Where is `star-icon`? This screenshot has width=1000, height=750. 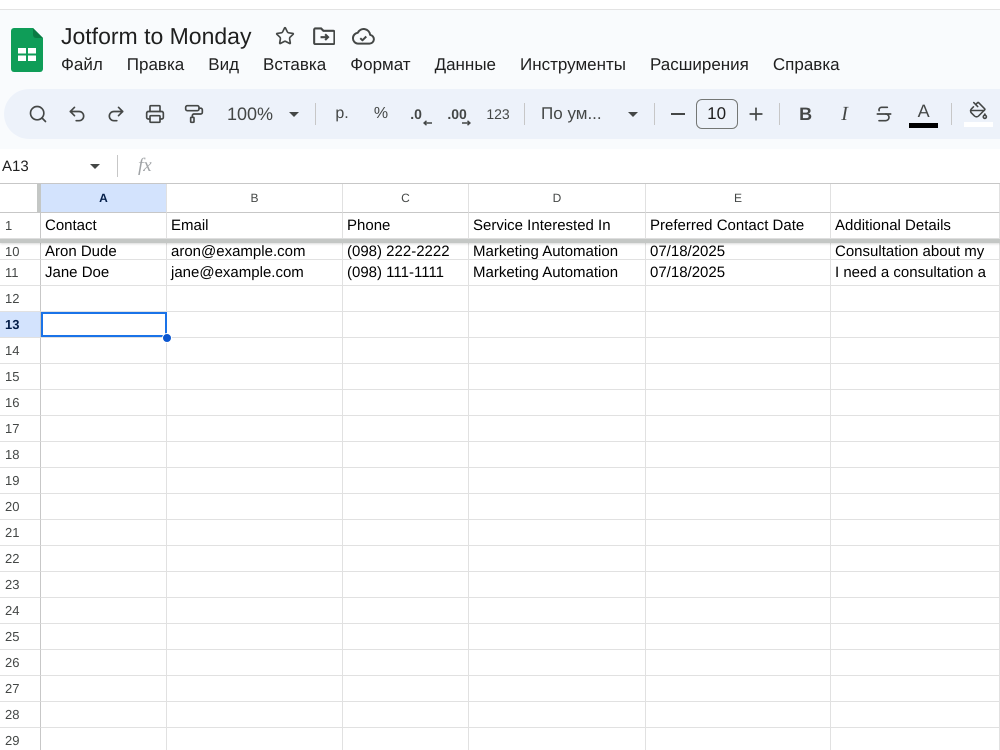 star-icon is located at coordinates (285, 36).